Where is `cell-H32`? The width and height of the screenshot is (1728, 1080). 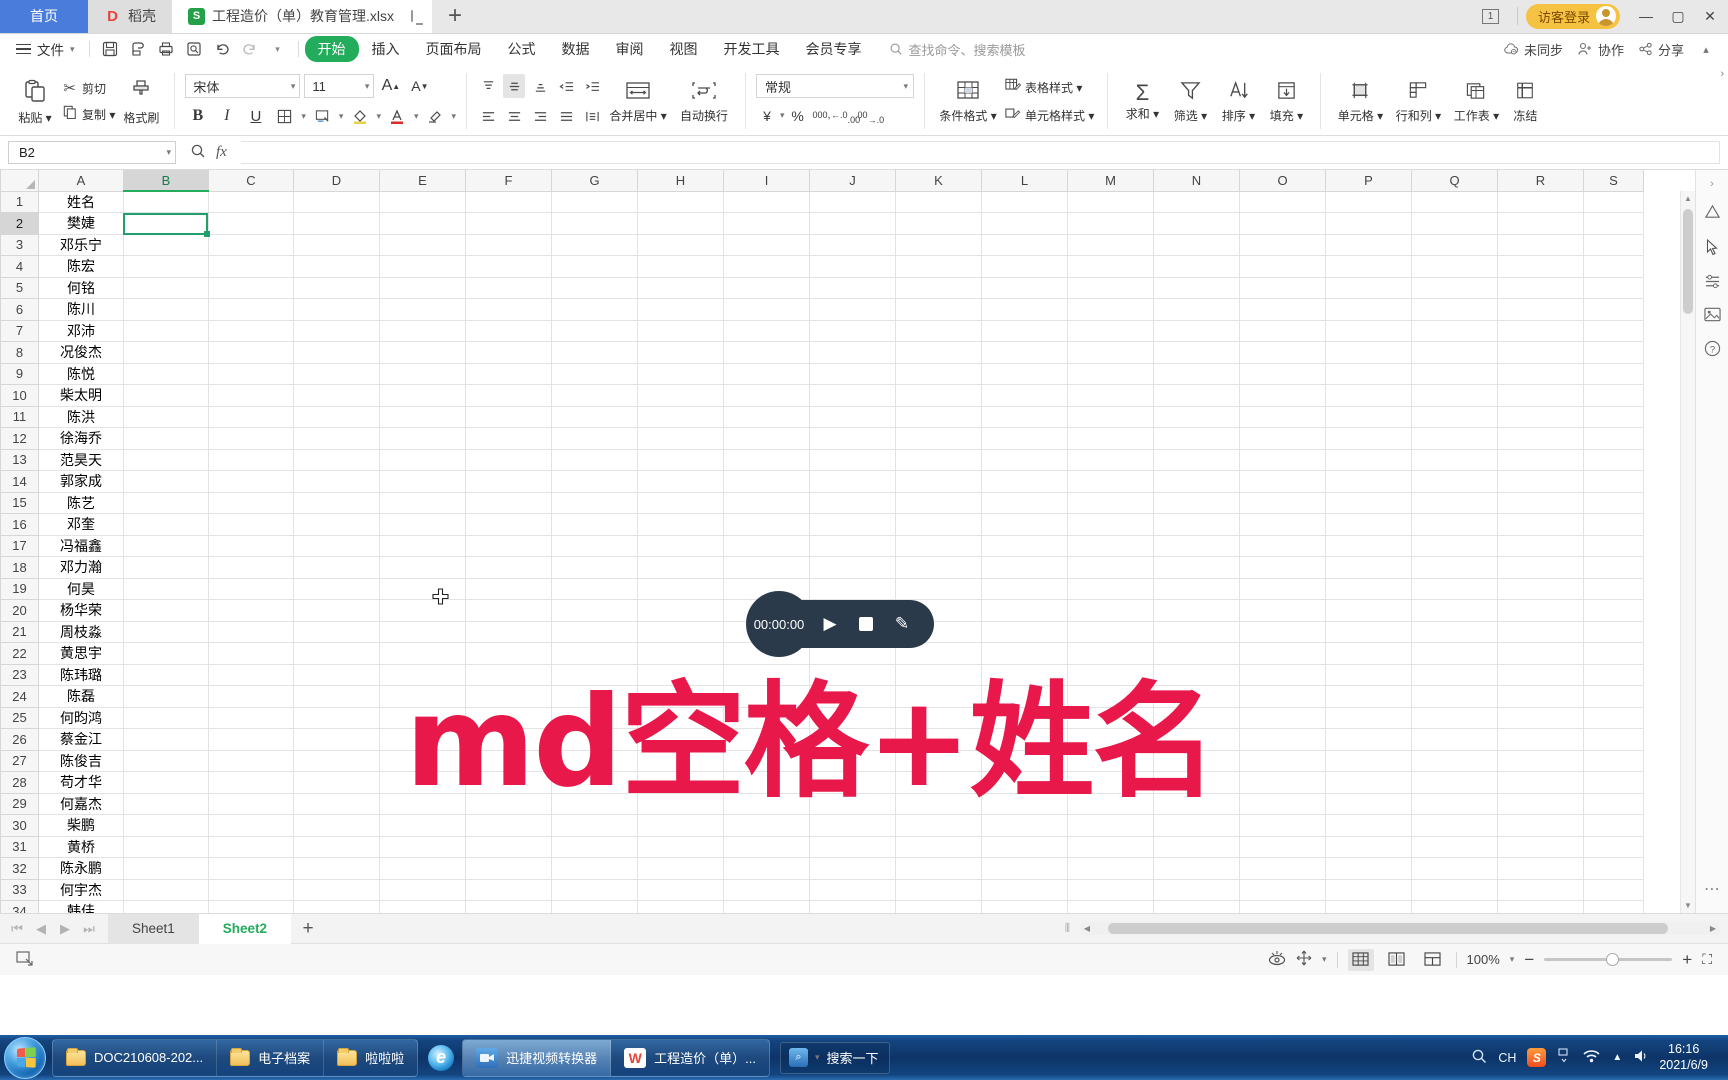
cell-H32 is located at coordinates (680, 868).